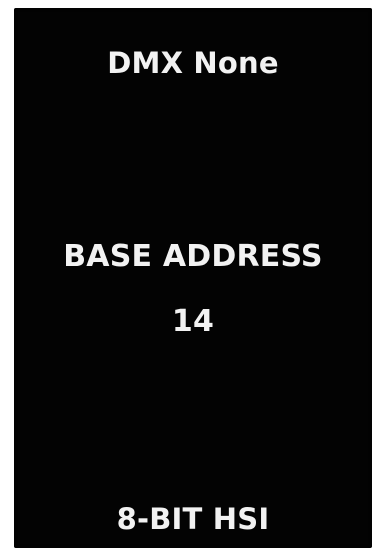 The height and width of the screenshot is (555, 387). I want to click on dmx-status-text: DMX None, so click(193, 63).